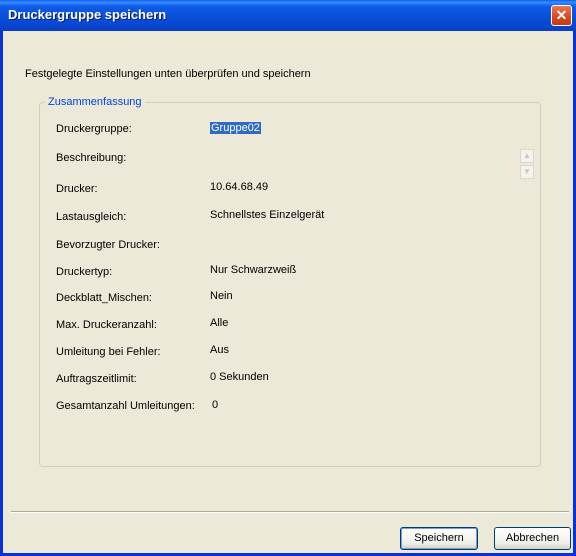  Describe the element at coordinates (91, 217) in the screenshot. I see `label-load-balancing: Lastausgleich:` at that location.